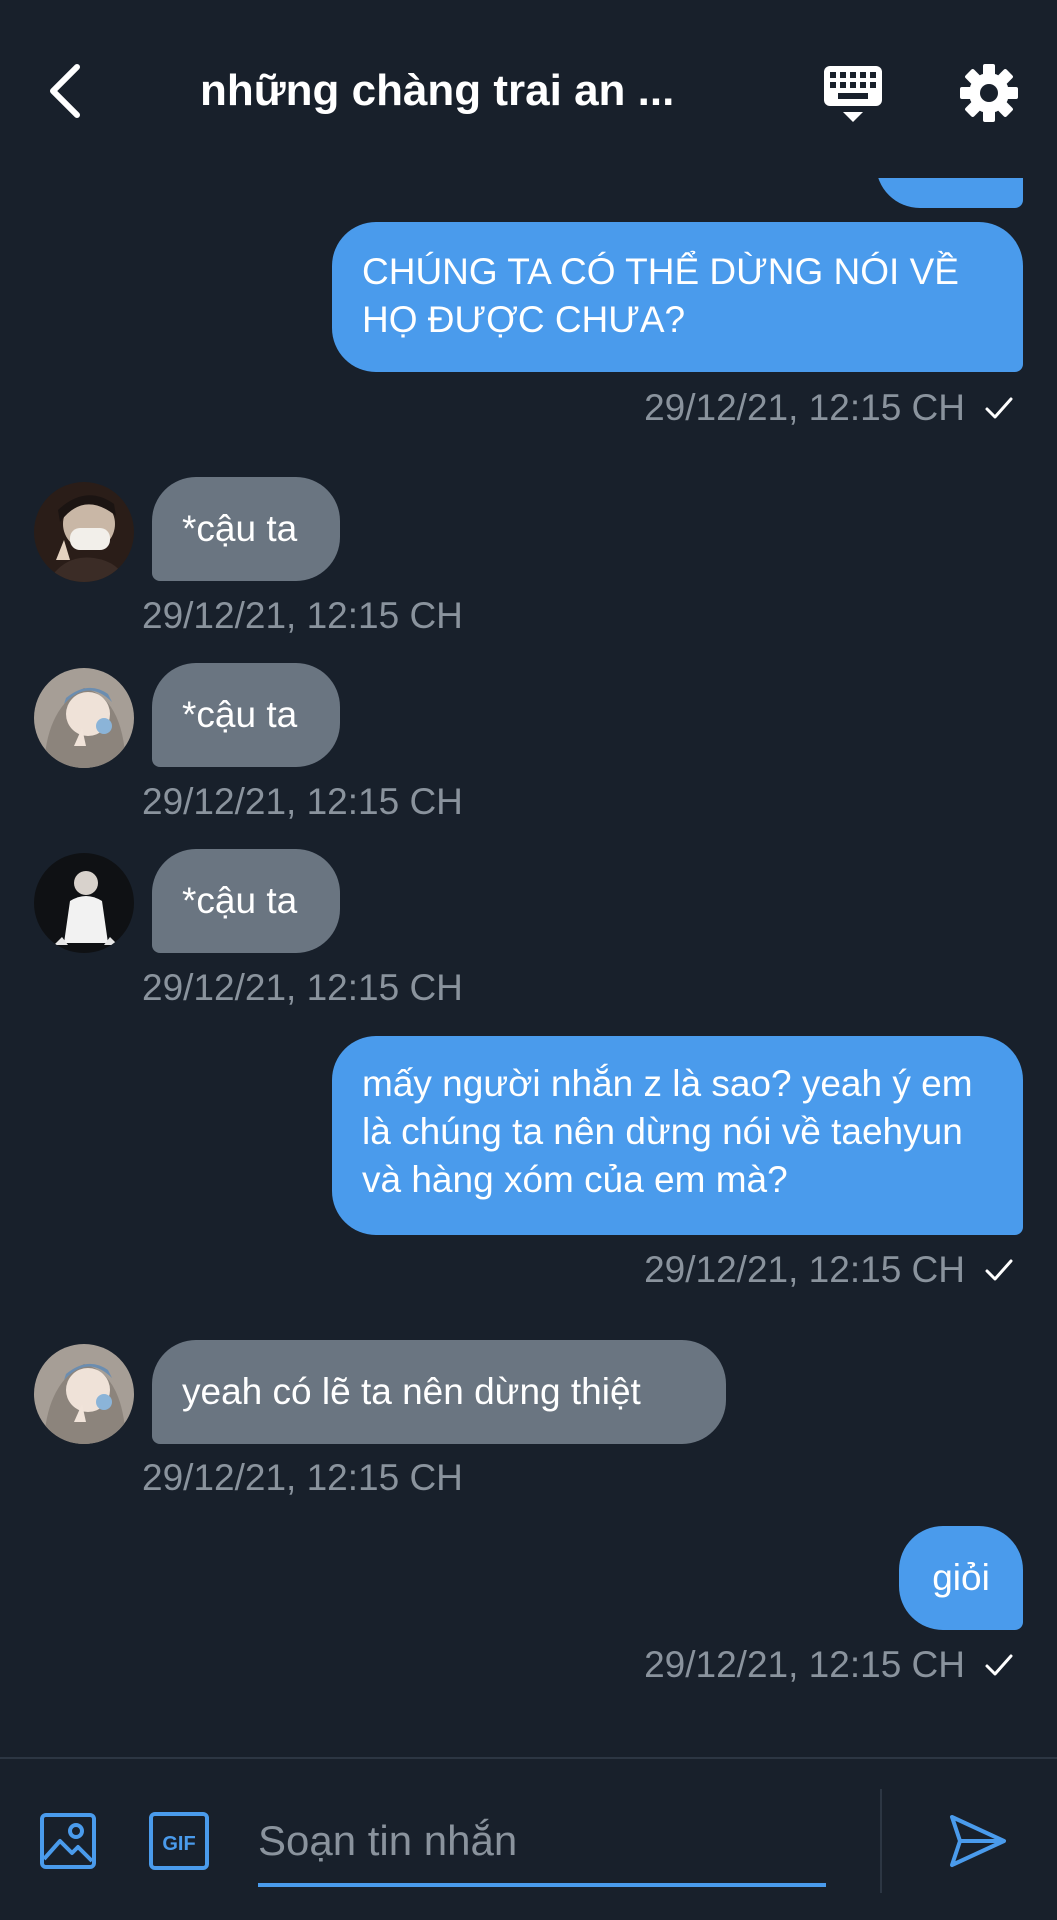 The image size is (1057, 1920). I want to click on chevron-left-icon, so click(65, 91).